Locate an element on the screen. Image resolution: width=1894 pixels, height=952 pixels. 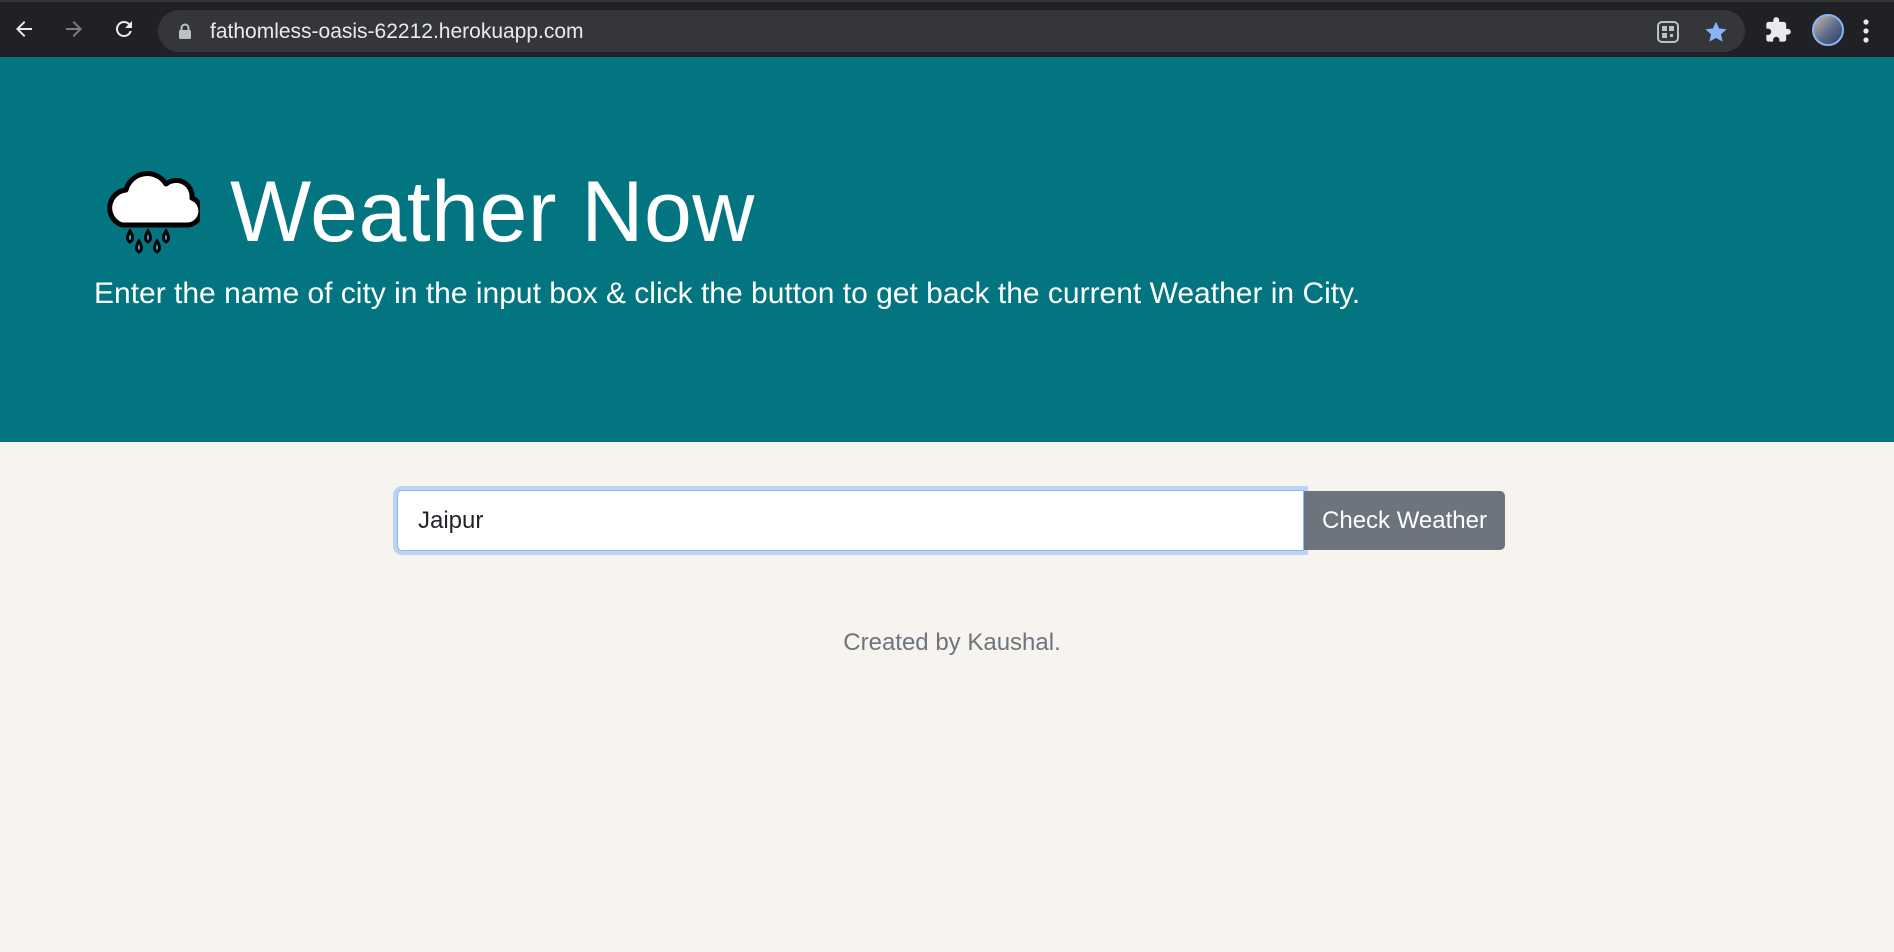
qr-code-icon is located at coordinates (1668, 32).